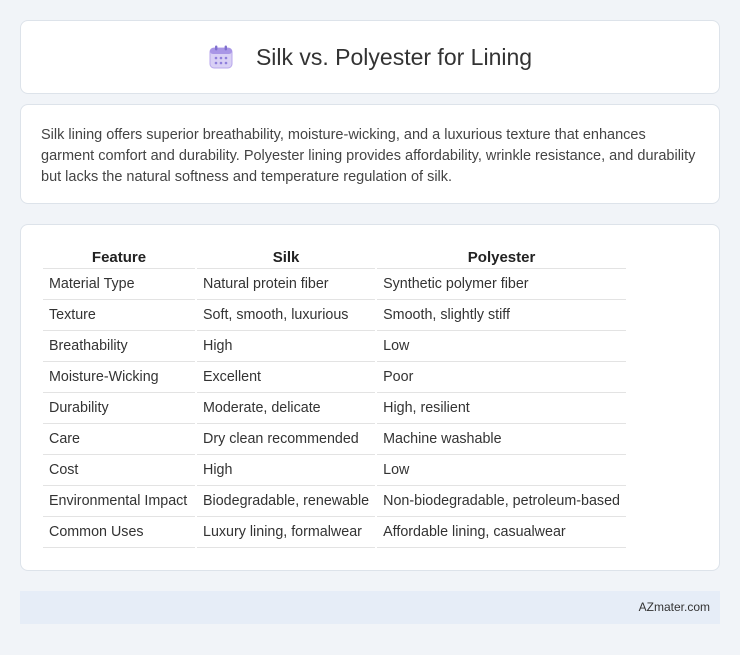 Image resolution: width=740 pixels, height=655 pixels. What do you see at coordinates (286, 501) in the screenshot?
I see `silk-cell: Biodegradable, renewable` at bounding box center [286, 501].